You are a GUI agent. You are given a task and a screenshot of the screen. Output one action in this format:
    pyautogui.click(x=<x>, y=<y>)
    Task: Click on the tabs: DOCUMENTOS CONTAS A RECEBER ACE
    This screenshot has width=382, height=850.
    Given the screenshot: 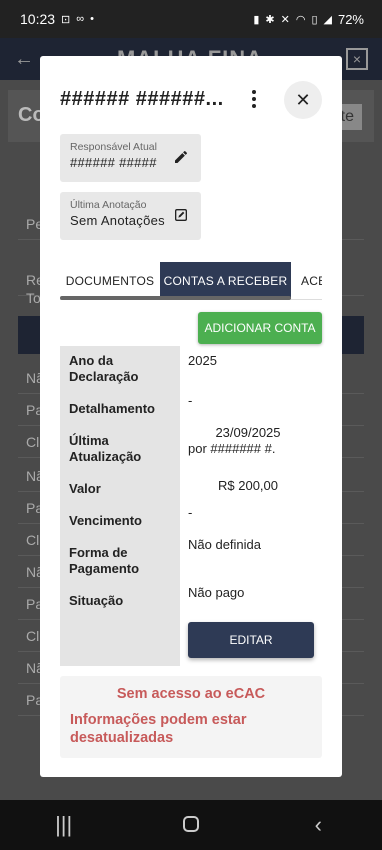 What is the action you would take?
    pyautogui.click(x=191, y=281)
    